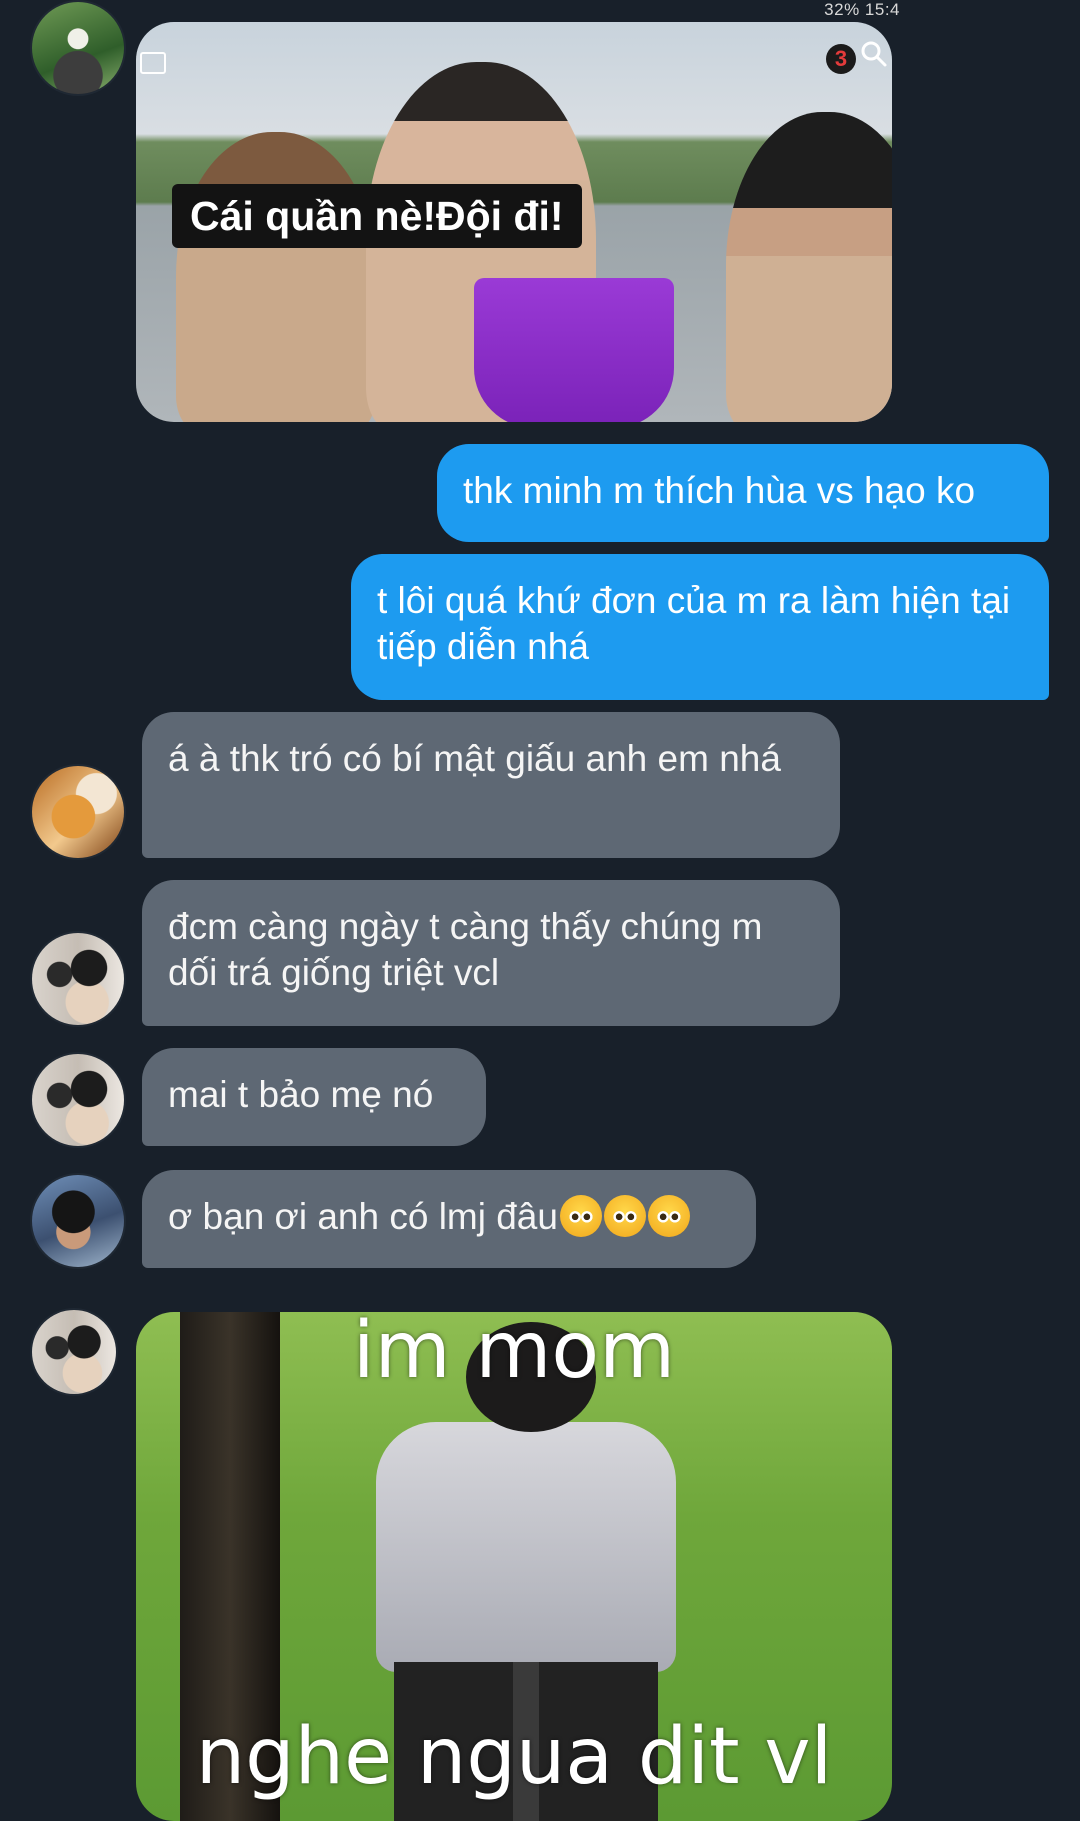  What do you see at coordinates (719, 490) in the screenshot?
I see `message-text: thk minh m thích hùa vs hạo ko` at bounding box center [719, 490].